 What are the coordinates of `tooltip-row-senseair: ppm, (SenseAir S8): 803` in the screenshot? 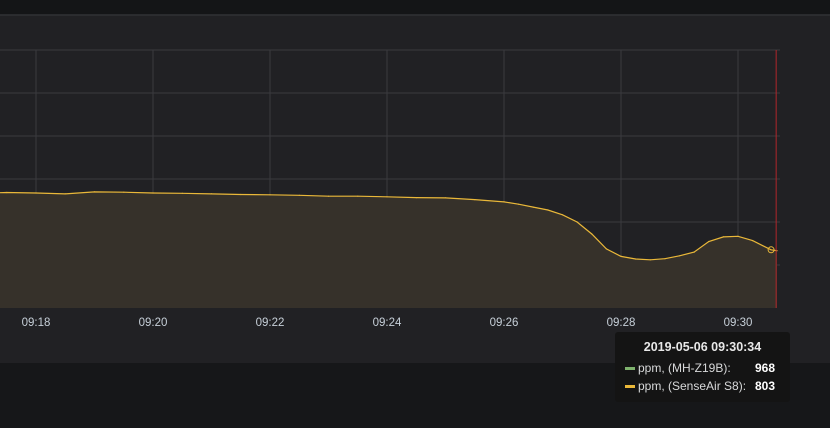 It's located at (705, 387).